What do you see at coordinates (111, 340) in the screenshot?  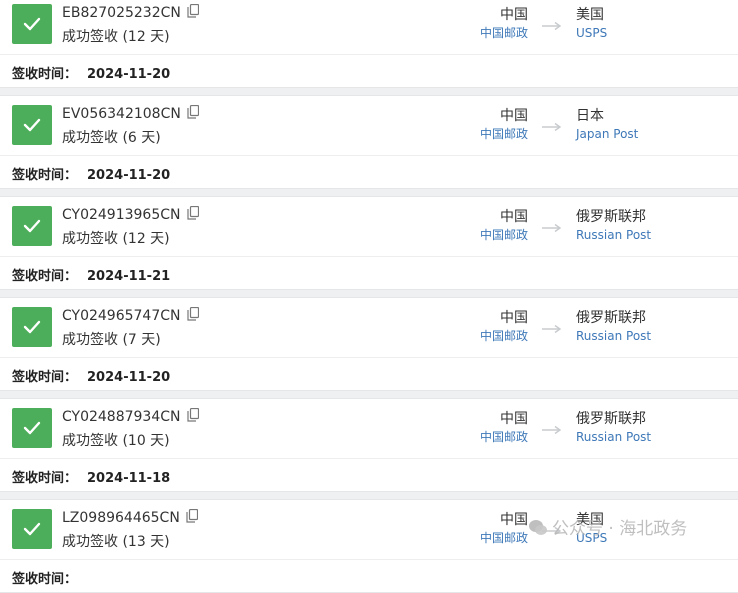 I see `delivery-status: 成功签收 (7 天)` at bounding box center [111, 340].